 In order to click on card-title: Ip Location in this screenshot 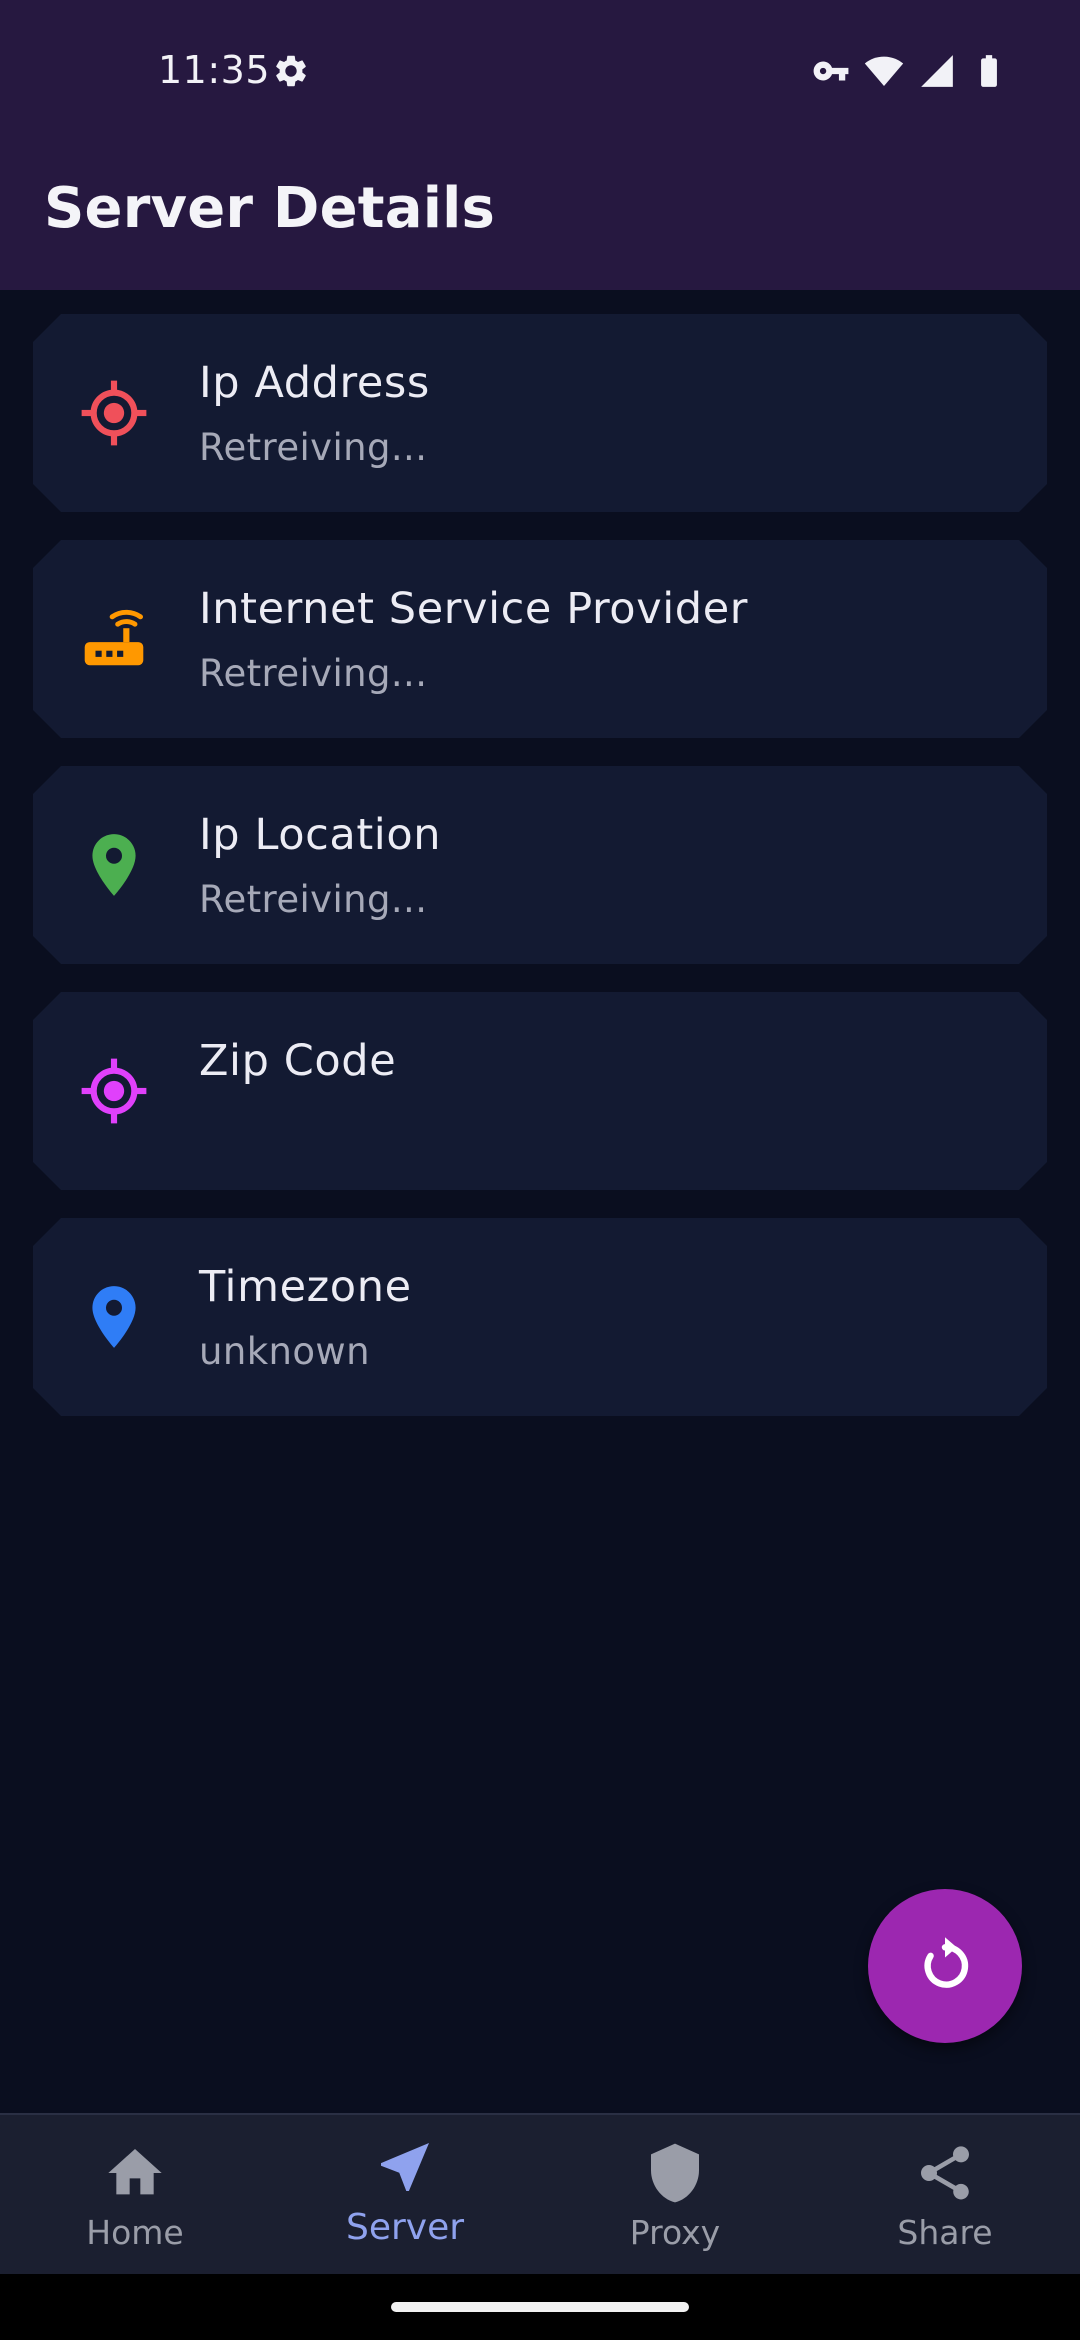, I will do `click(320, 835)`.